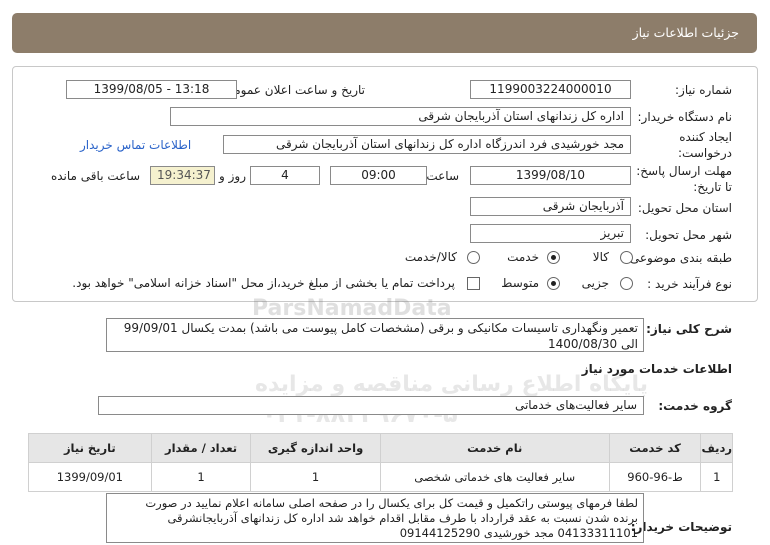 This screenshot has height=545, width=770. I want to click on col-service-code: کد خدمت, so click(655, 448).